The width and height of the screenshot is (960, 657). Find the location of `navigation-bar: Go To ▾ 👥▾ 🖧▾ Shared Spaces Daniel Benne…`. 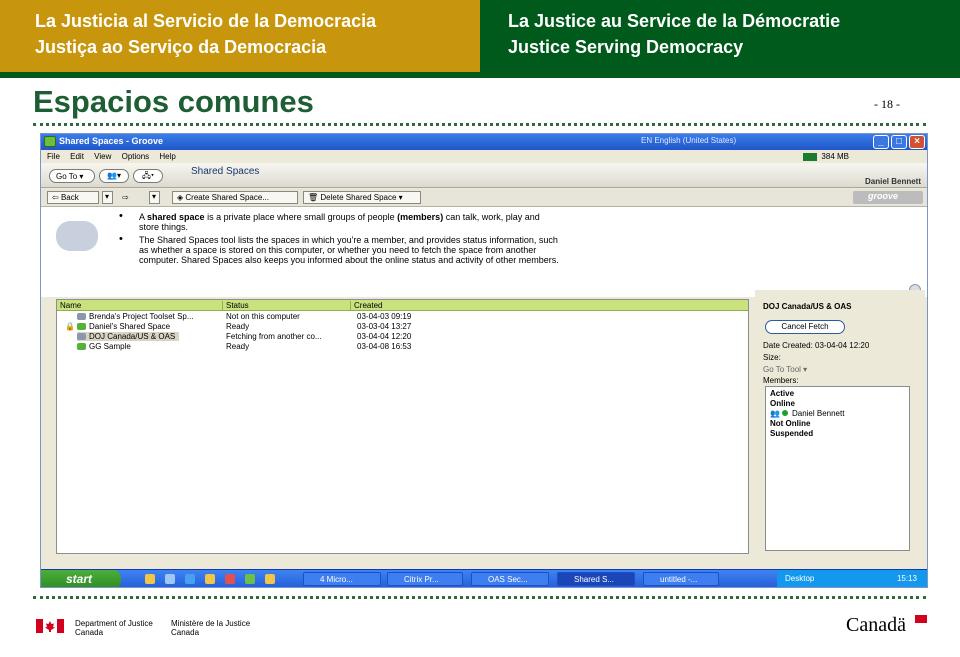

navigation-bar: Go To ▾ 👥▾ 🖧▾ Shared Spaces Daniel Benne… is located at coordinates (484, 175).